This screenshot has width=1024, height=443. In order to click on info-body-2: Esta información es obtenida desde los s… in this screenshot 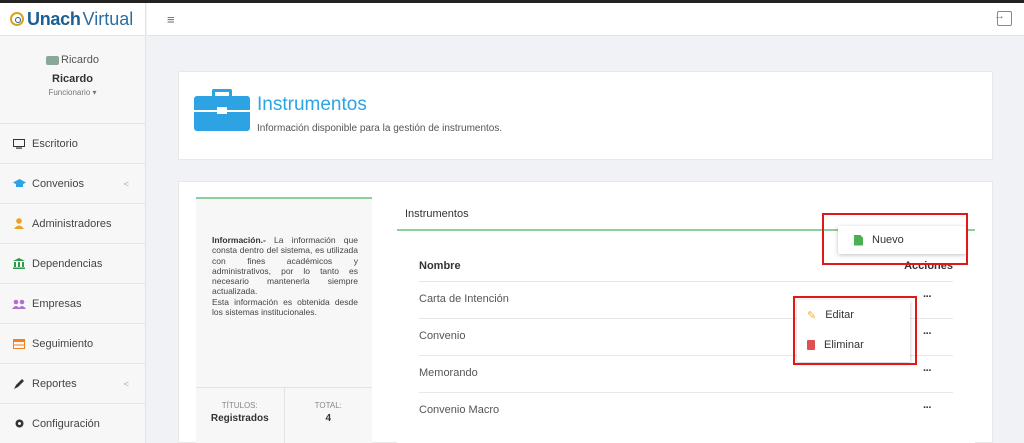, I will do `click(285, 307)`.